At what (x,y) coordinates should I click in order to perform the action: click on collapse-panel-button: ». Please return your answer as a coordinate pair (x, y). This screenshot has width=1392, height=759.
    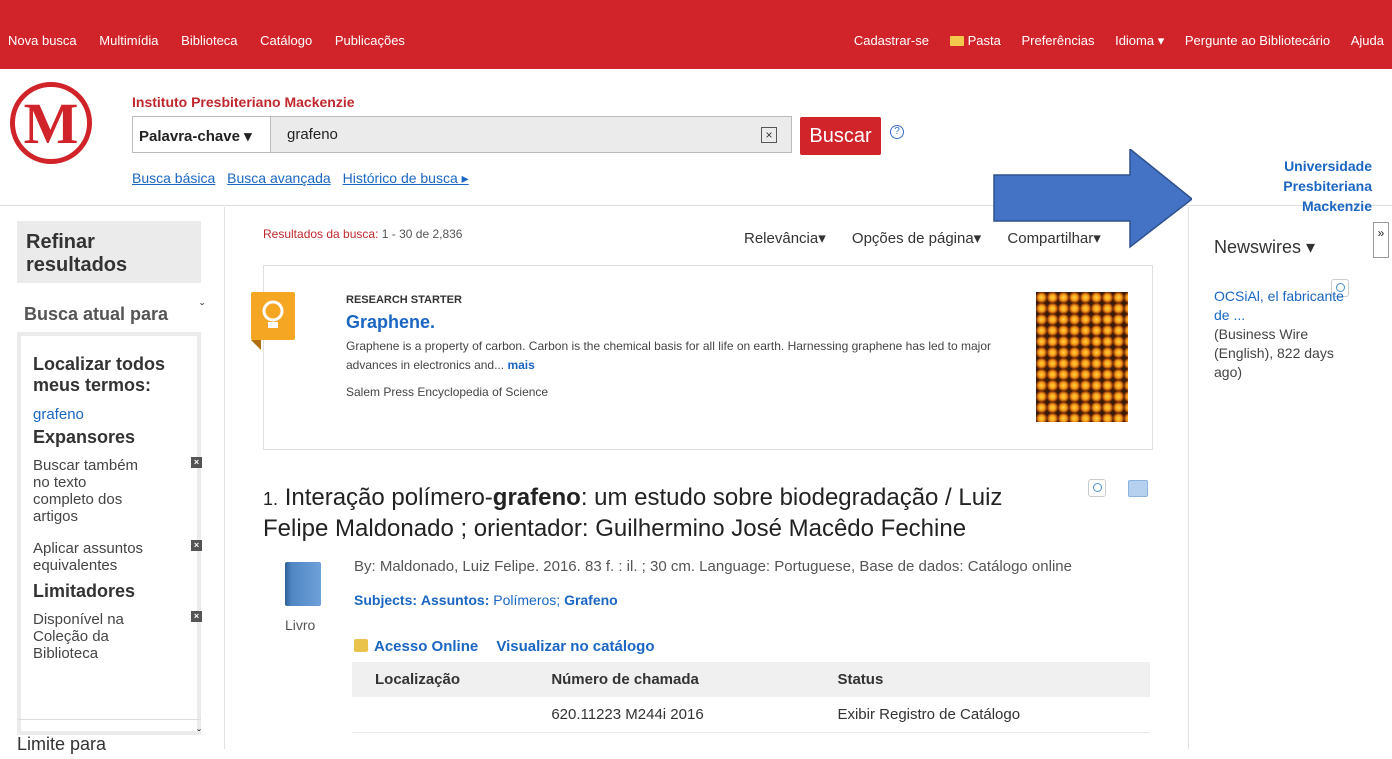
    Looking at the image, I should click on (1381, 240).